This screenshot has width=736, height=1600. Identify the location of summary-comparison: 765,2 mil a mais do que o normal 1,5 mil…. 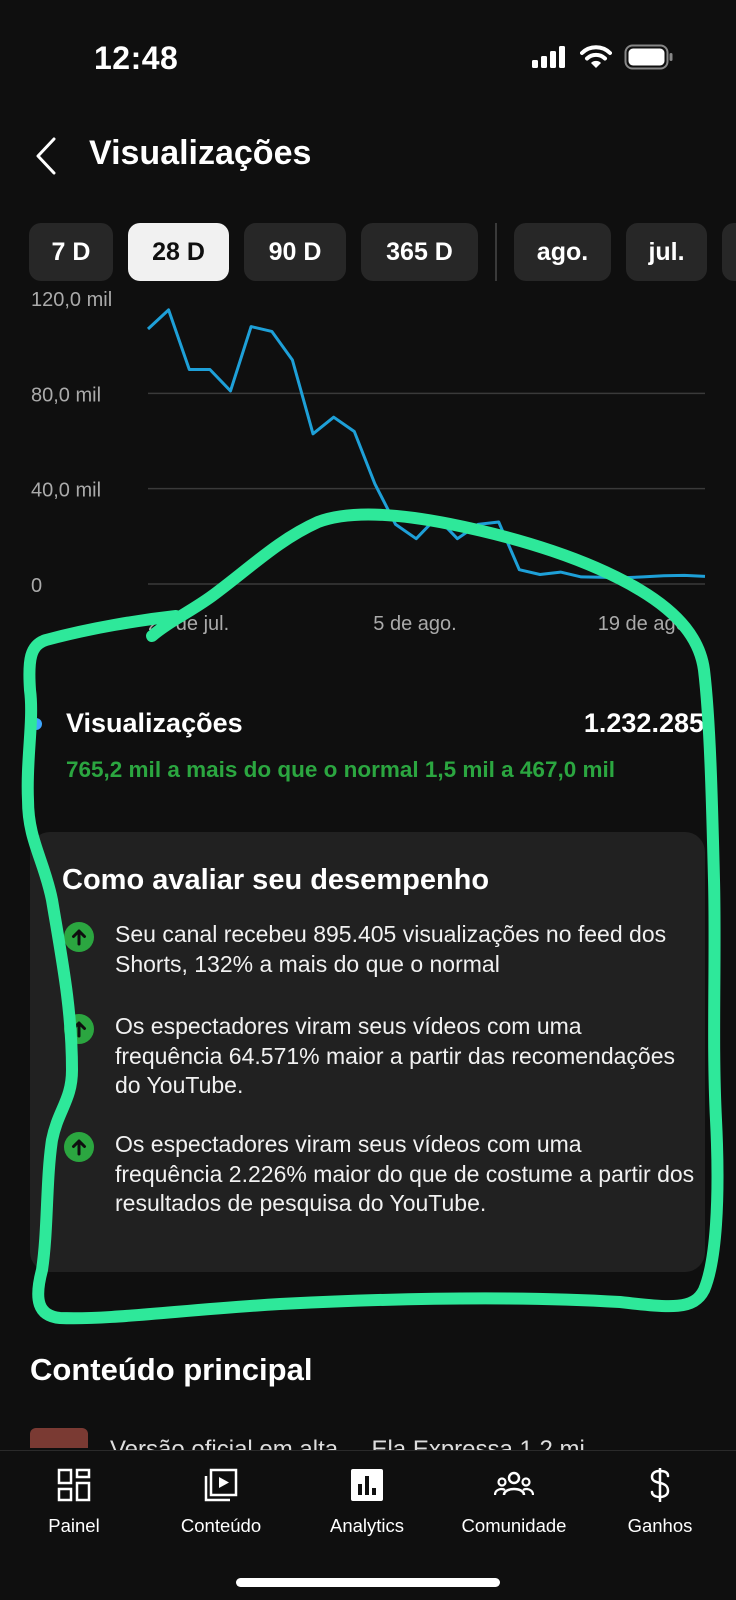
(340, 769).